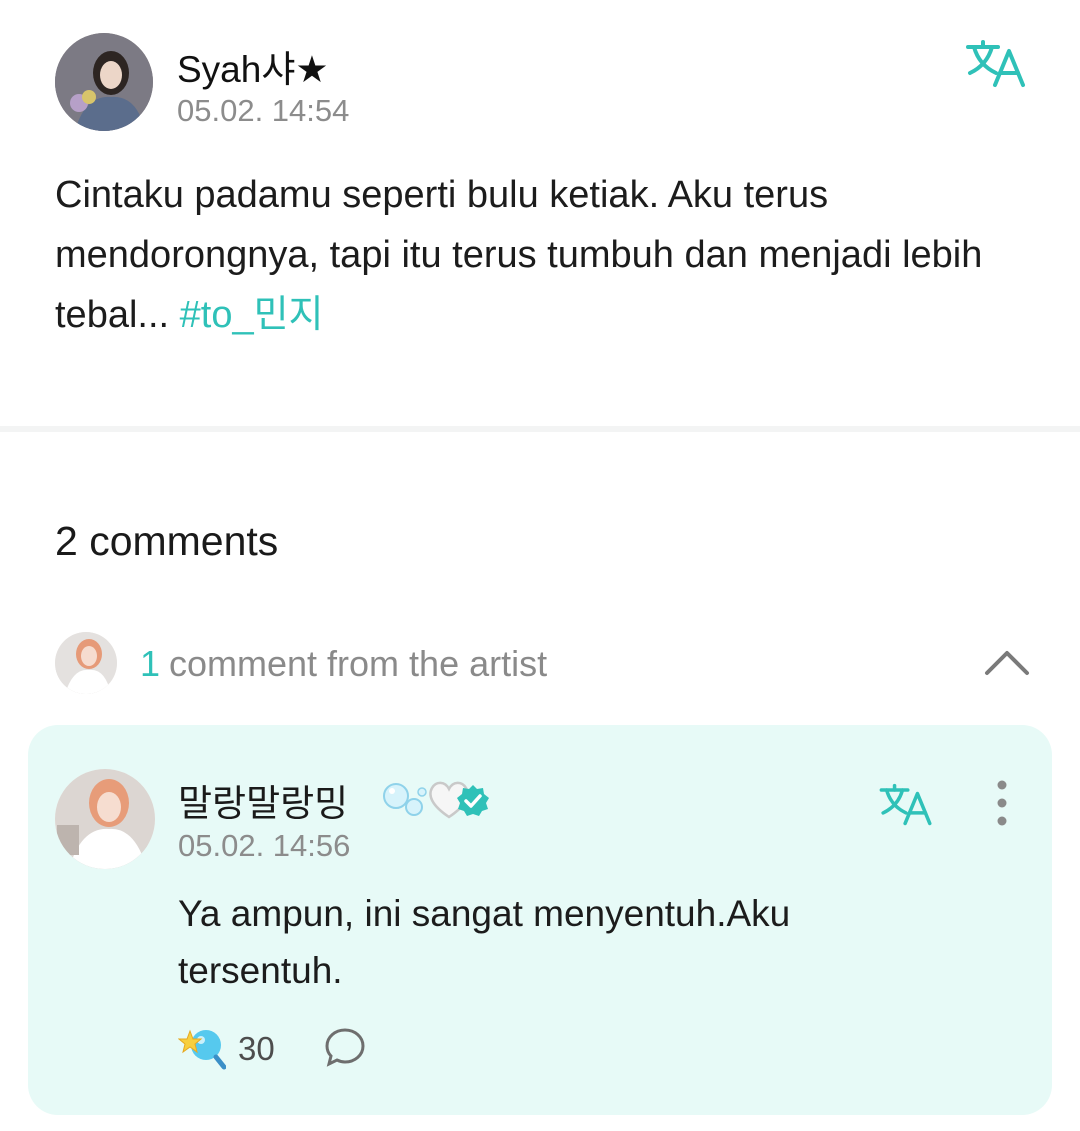  I want to click on artist-name: 말랑말랑밍, so click(263, 800).